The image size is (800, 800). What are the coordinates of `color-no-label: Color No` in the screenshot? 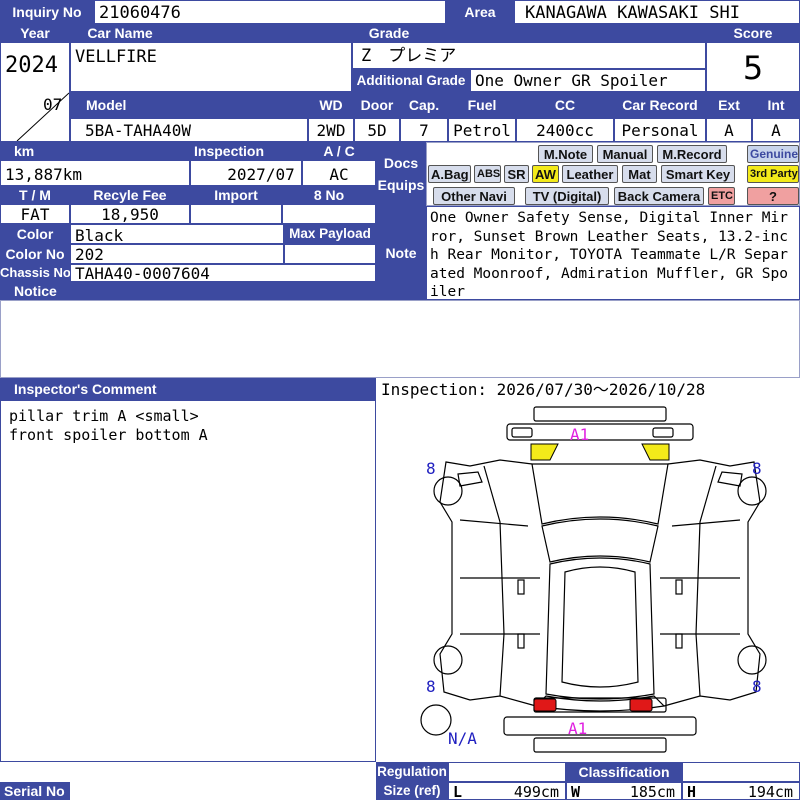 It's located at (35, 254).